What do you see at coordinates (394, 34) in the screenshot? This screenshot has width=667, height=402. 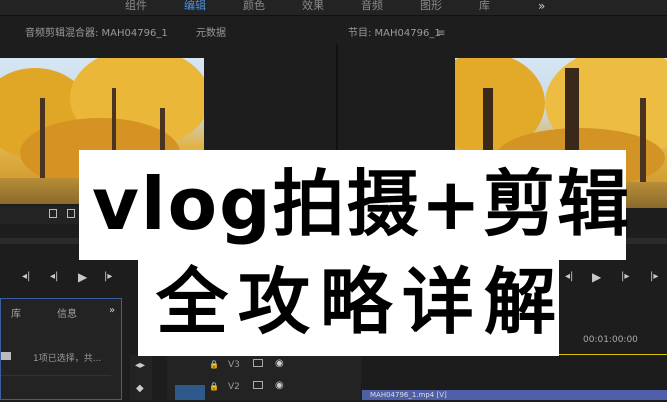 I see `program-monitor-tab: 节目: MAH04796_1` at bounding box center [394, 34].